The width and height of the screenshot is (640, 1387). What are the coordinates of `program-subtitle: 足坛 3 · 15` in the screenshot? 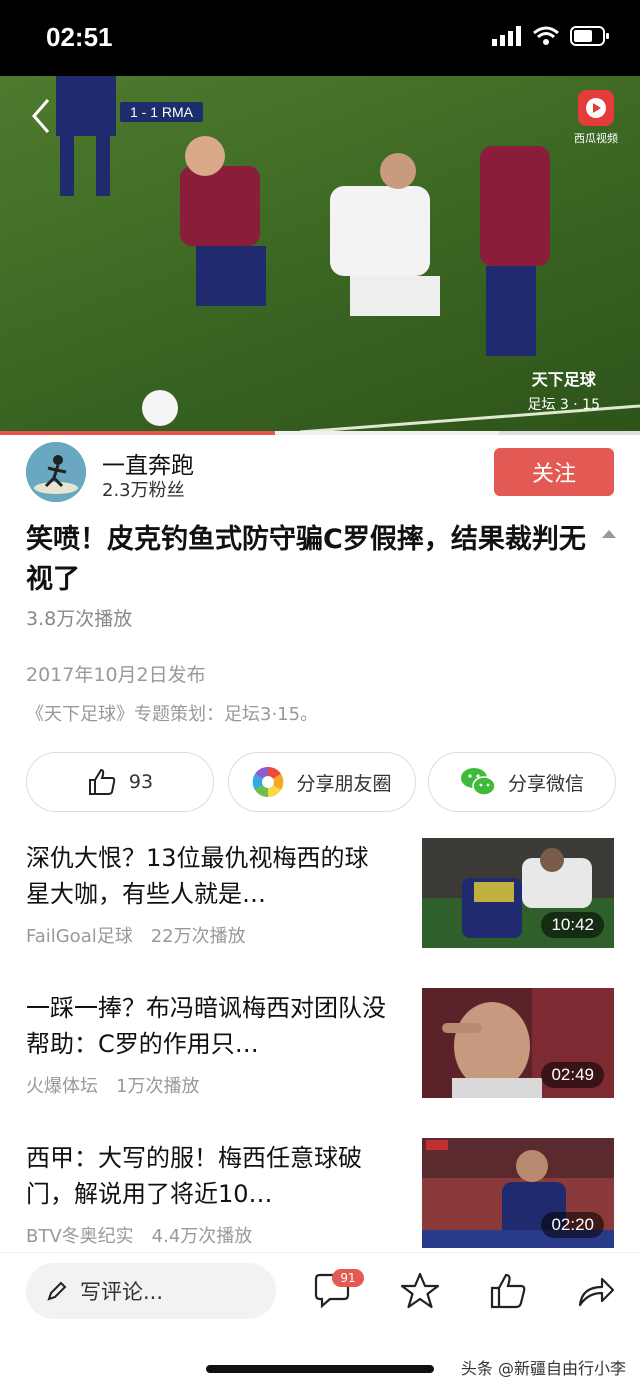 It's located at (563, 405).